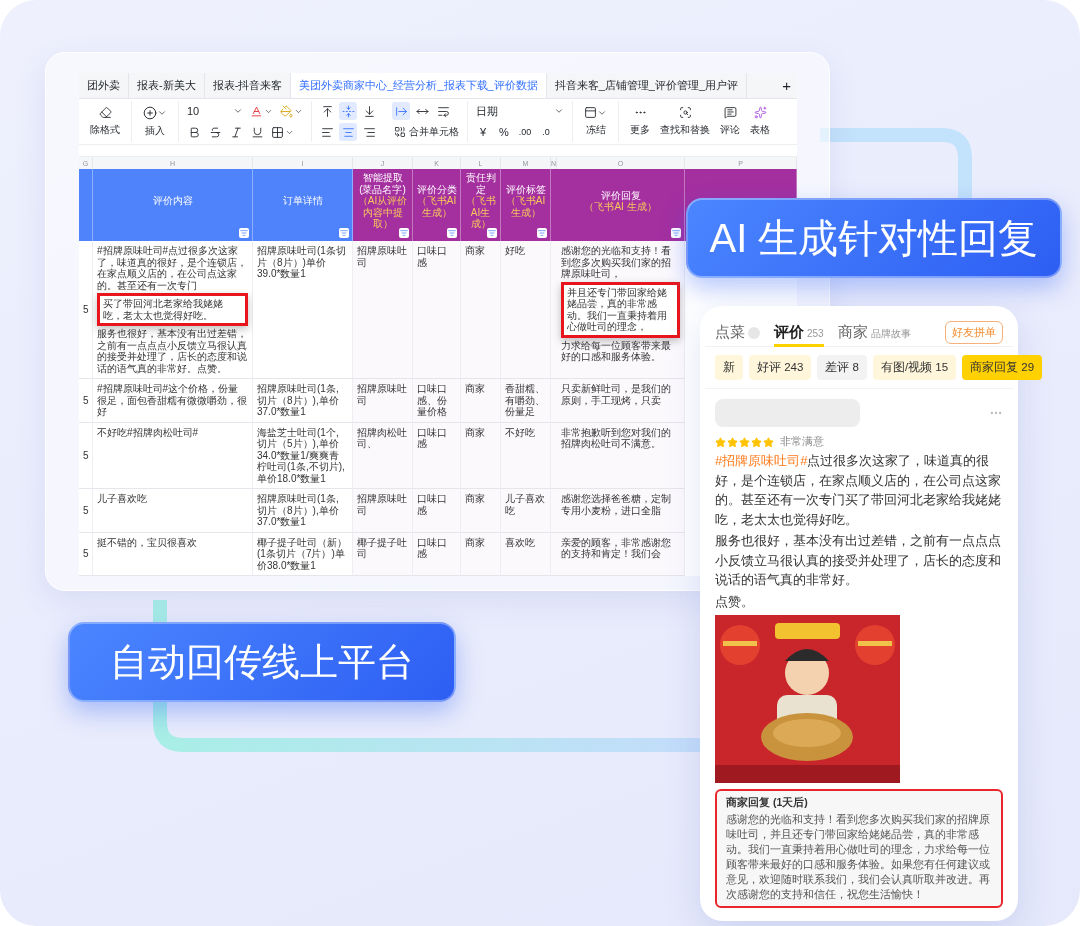 Image resolution: width=1080 pixels, height=926 pixels. I want to click on plus-icon, so click(150, 112).